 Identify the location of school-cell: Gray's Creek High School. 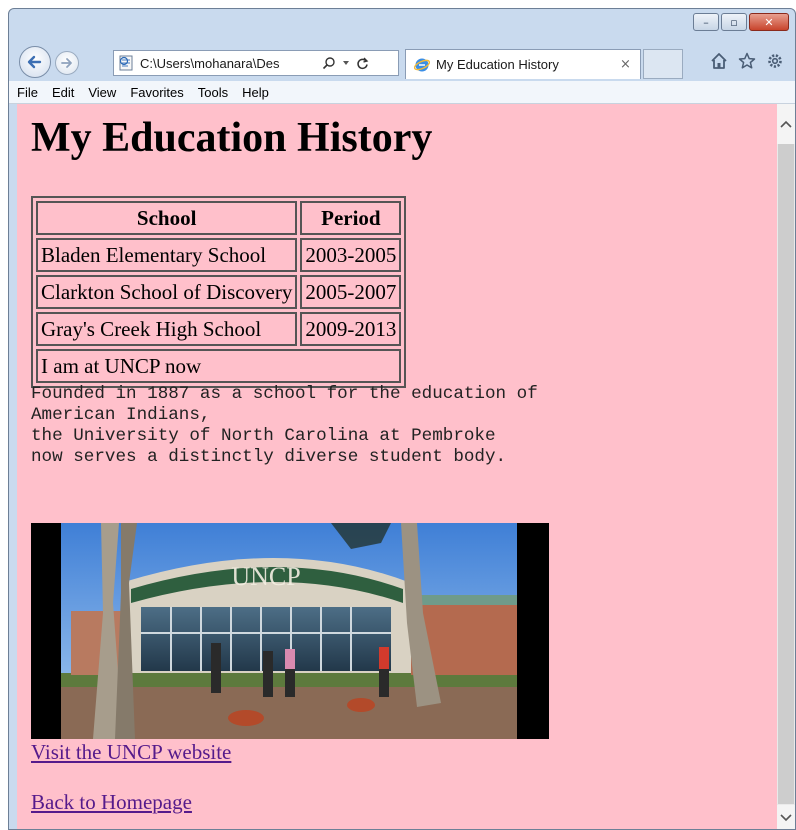
(167, 329).